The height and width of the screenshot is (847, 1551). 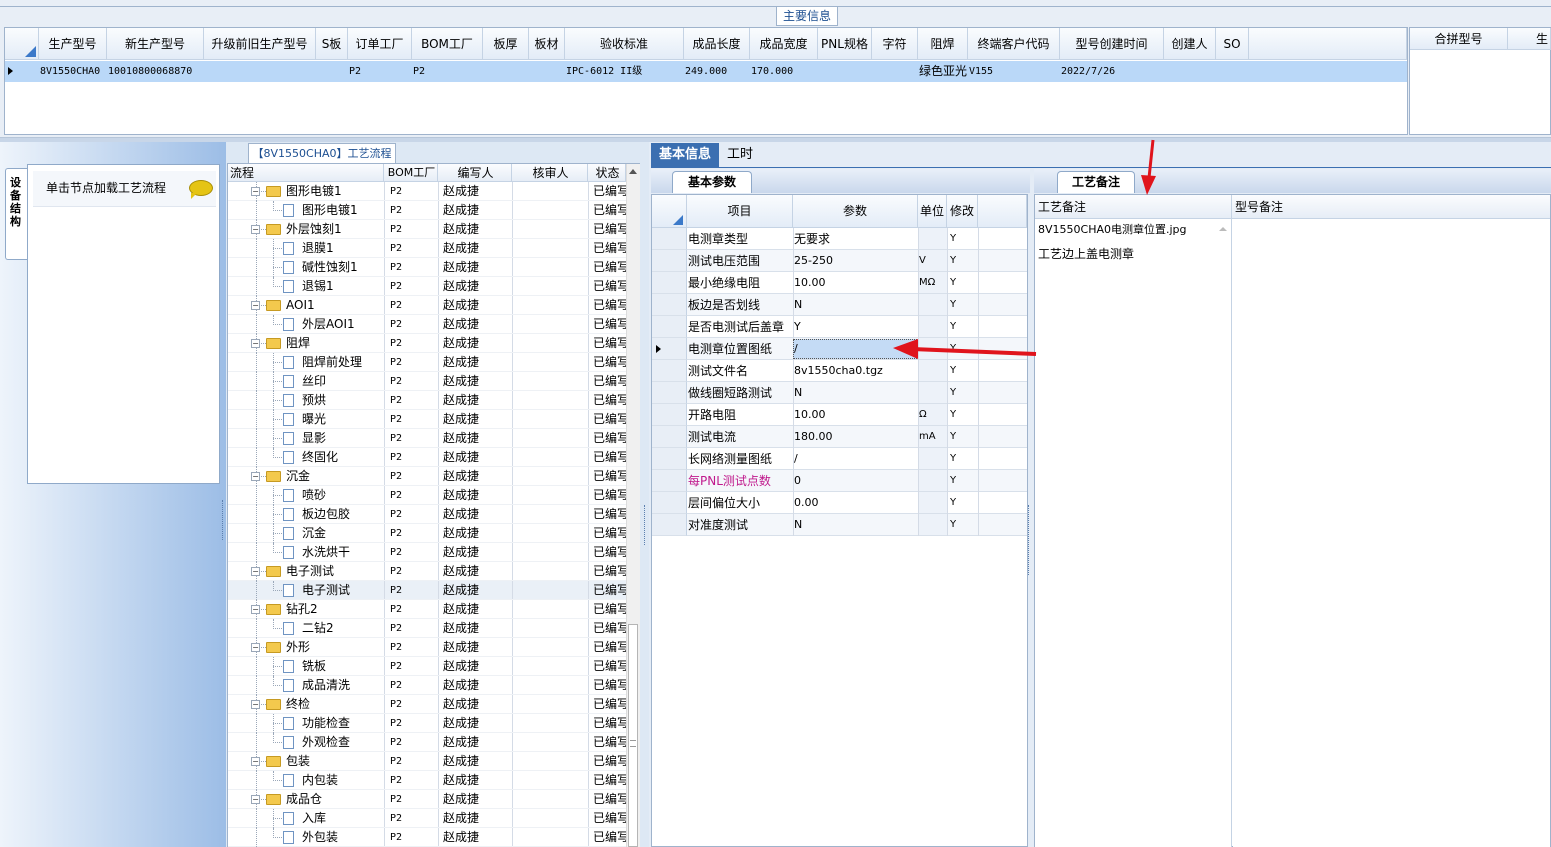 I want to click on annotation-arrow-down, so click(x=1148, y=167).